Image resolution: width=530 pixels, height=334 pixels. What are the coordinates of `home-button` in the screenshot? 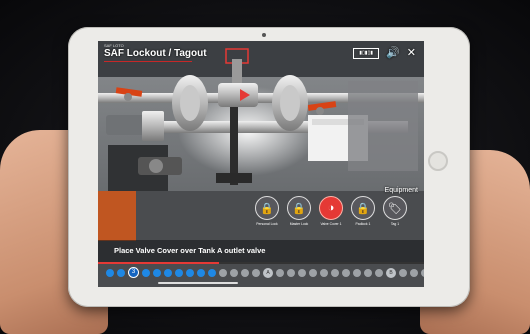 It's located at (438, 161).